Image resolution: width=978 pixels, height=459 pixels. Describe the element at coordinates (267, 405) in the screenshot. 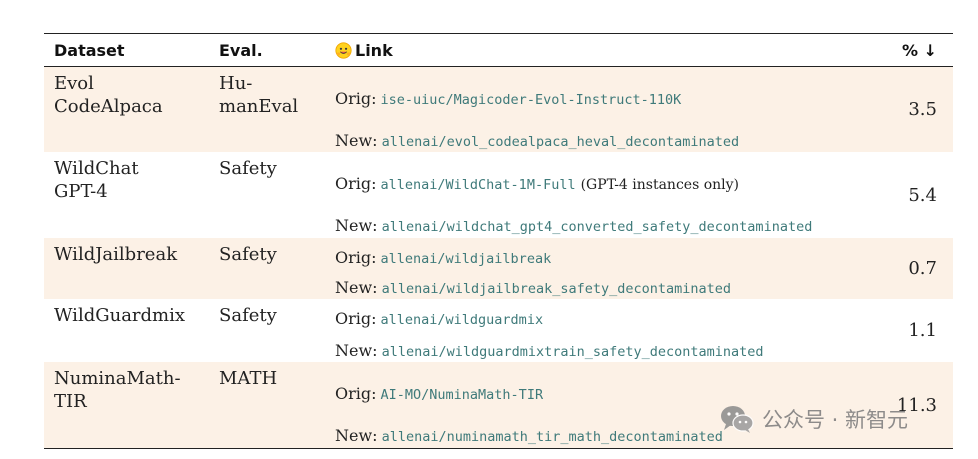

I see `eval-cell: MATH` at that location.